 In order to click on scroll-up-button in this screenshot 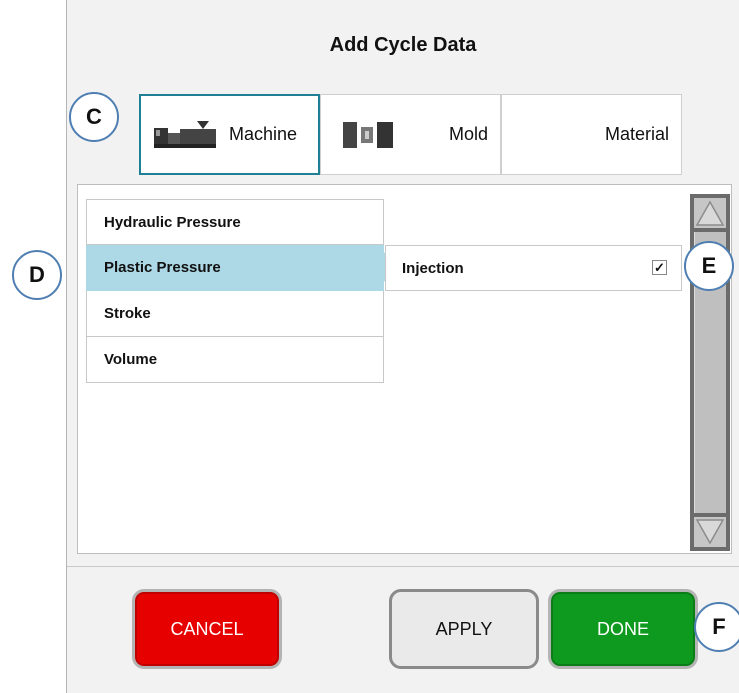, I will do `click(710, 213)`.